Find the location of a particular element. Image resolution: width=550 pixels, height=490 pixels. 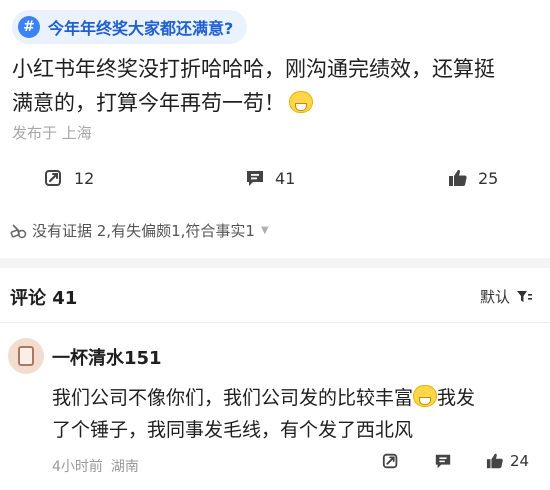

comment-user-name: 一杯清水151 is located at coordinates (107, 357).